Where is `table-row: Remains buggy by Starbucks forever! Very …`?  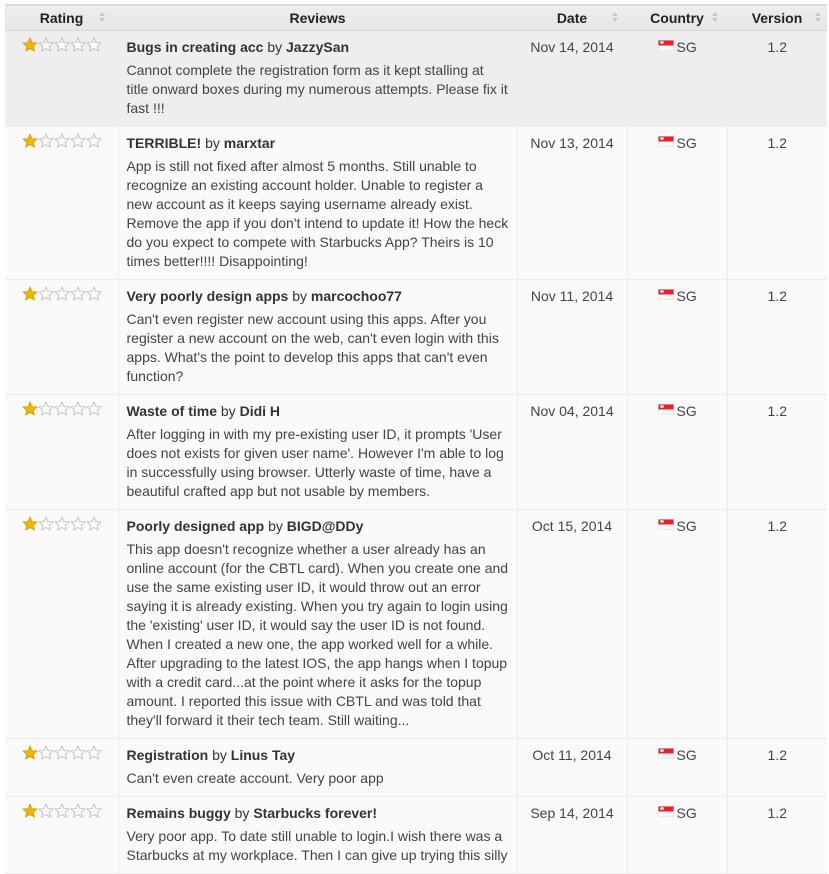 table-row: Remains buggy by Starbucks forever! Very … is located at coordinates (416, 835).